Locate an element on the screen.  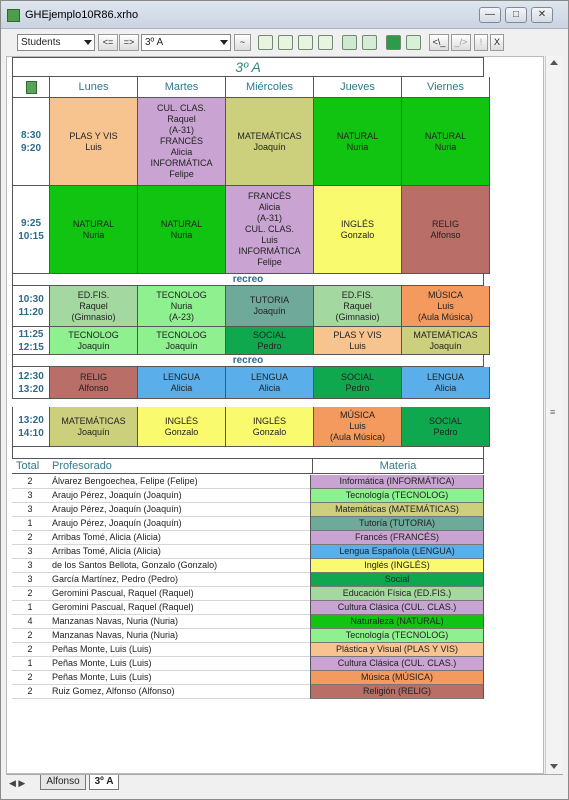
summary-subject: Social is located at coordinates (397, 580).